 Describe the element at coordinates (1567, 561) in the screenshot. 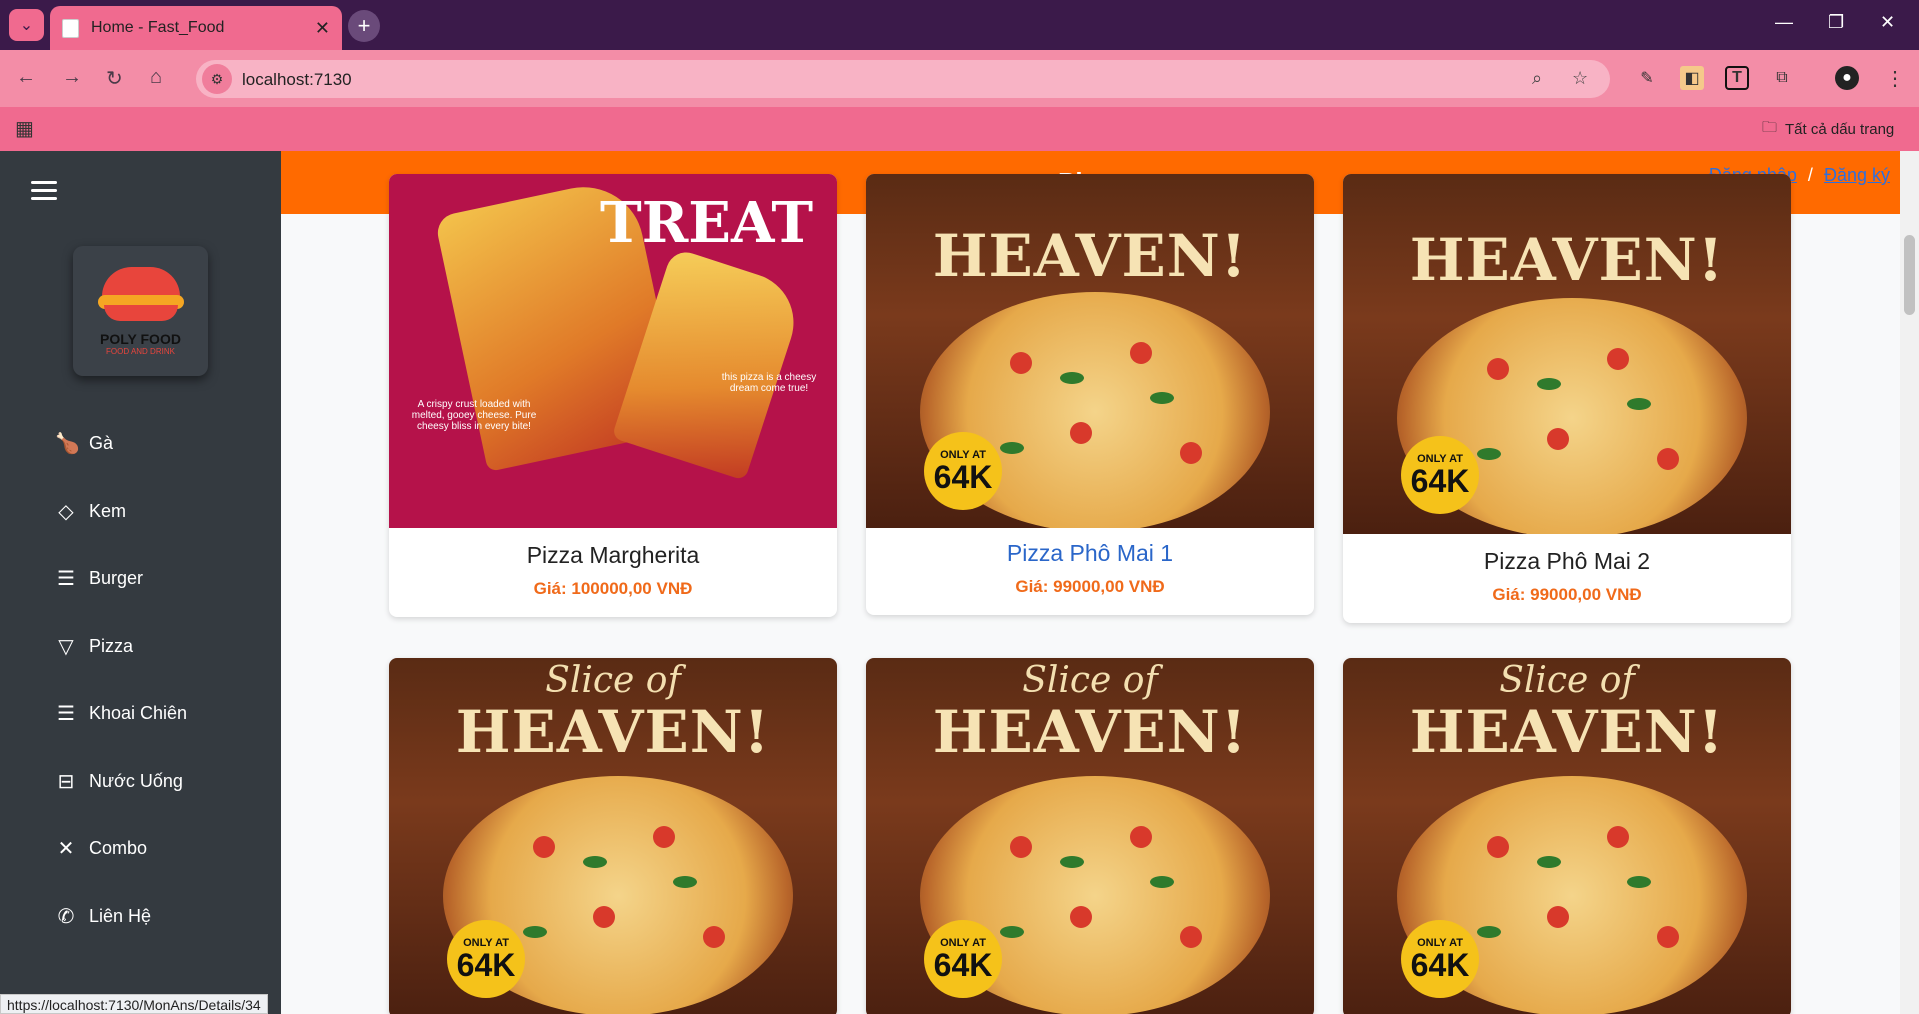

I see `product-name: Pizza Phô Mai 2` at that location.